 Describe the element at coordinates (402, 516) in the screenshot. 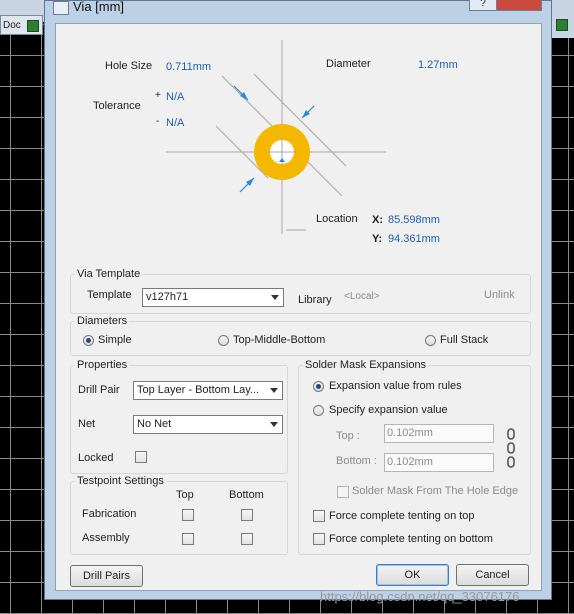

I see `tent-top-label: Force complete tenting on top` at that location.